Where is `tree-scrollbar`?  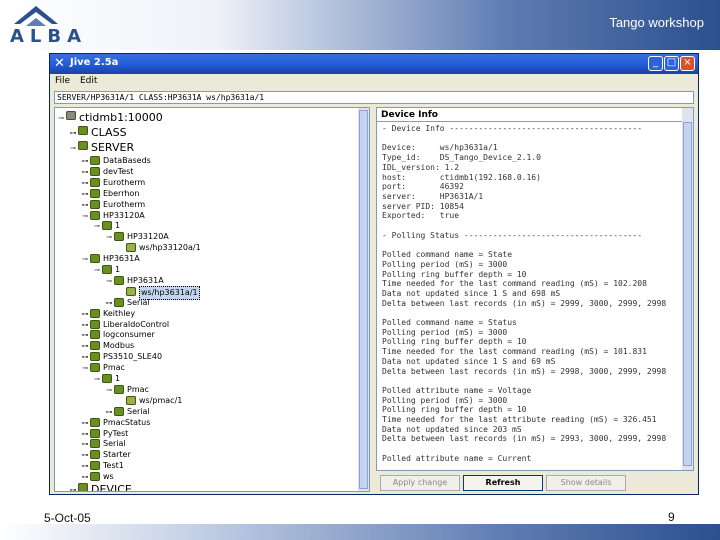 tree-scrollbar is located at coordinates (363, 299).